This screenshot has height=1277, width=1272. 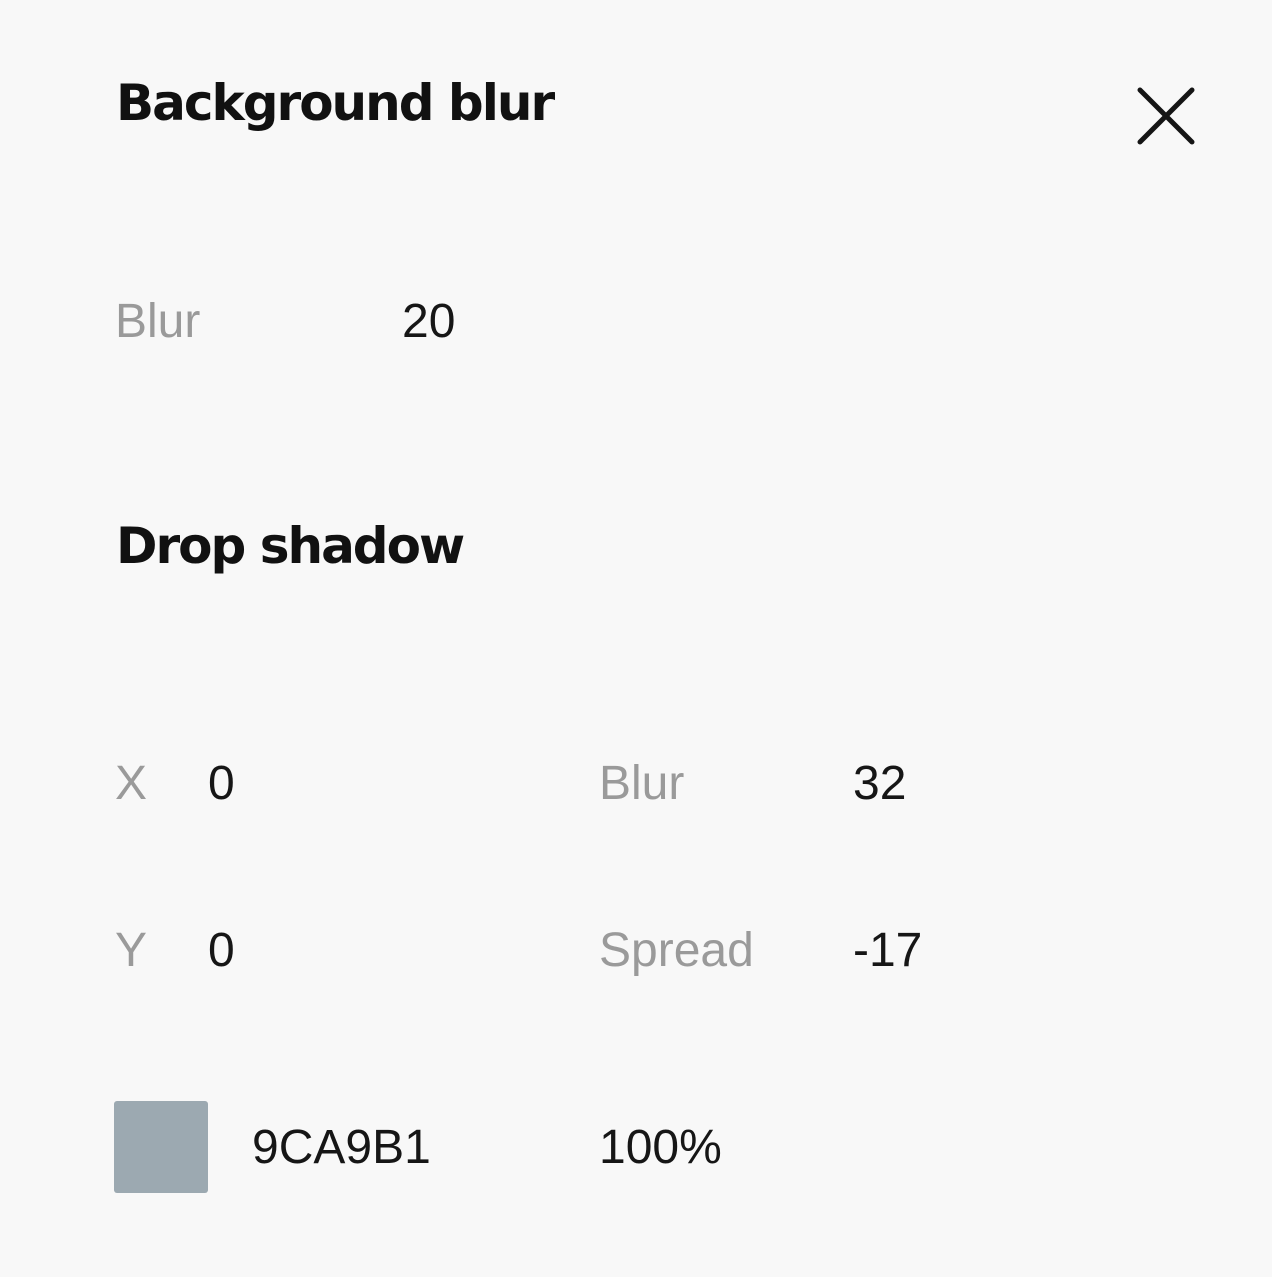 What do you see at coordinates (335, 103) in the screenshot?
I see `background-blur-title: Background blur` at bounding box center [335, 103].